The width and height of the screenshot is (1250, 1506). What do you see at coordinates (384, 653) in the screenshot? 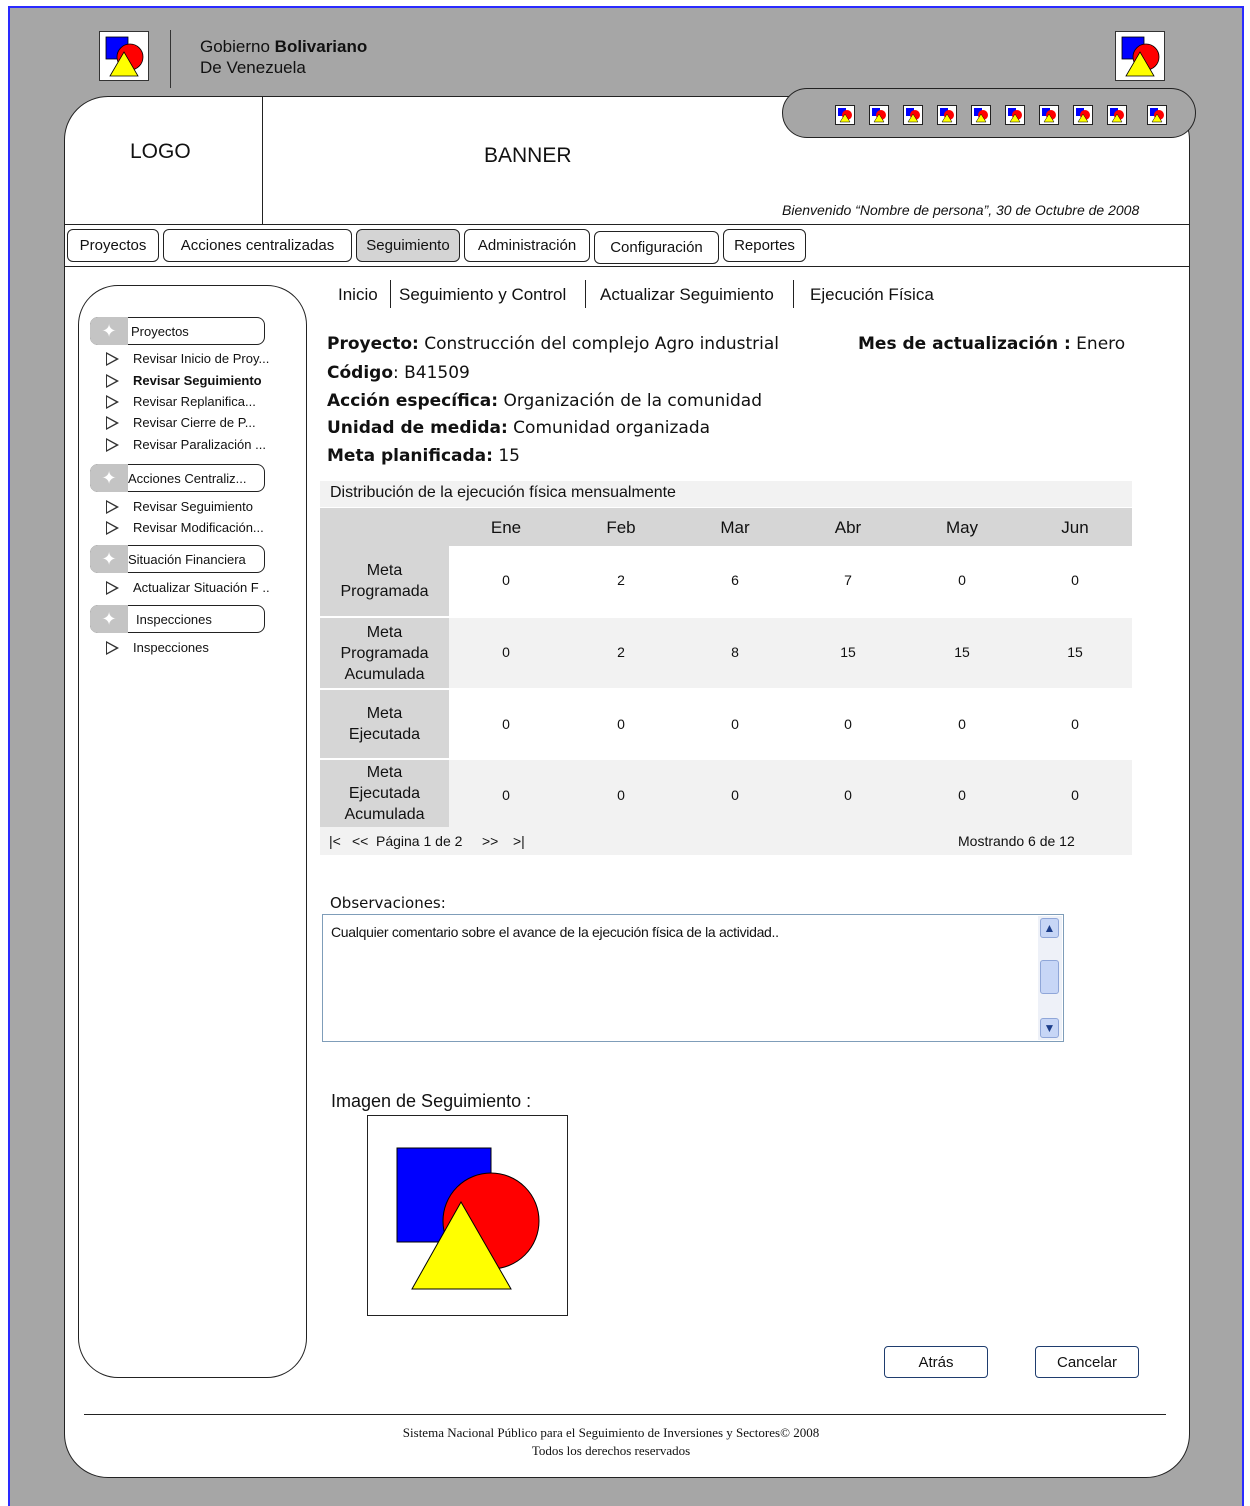
I see `row-label: Meta Programada Acumulada` at bounding box center [384, 653].